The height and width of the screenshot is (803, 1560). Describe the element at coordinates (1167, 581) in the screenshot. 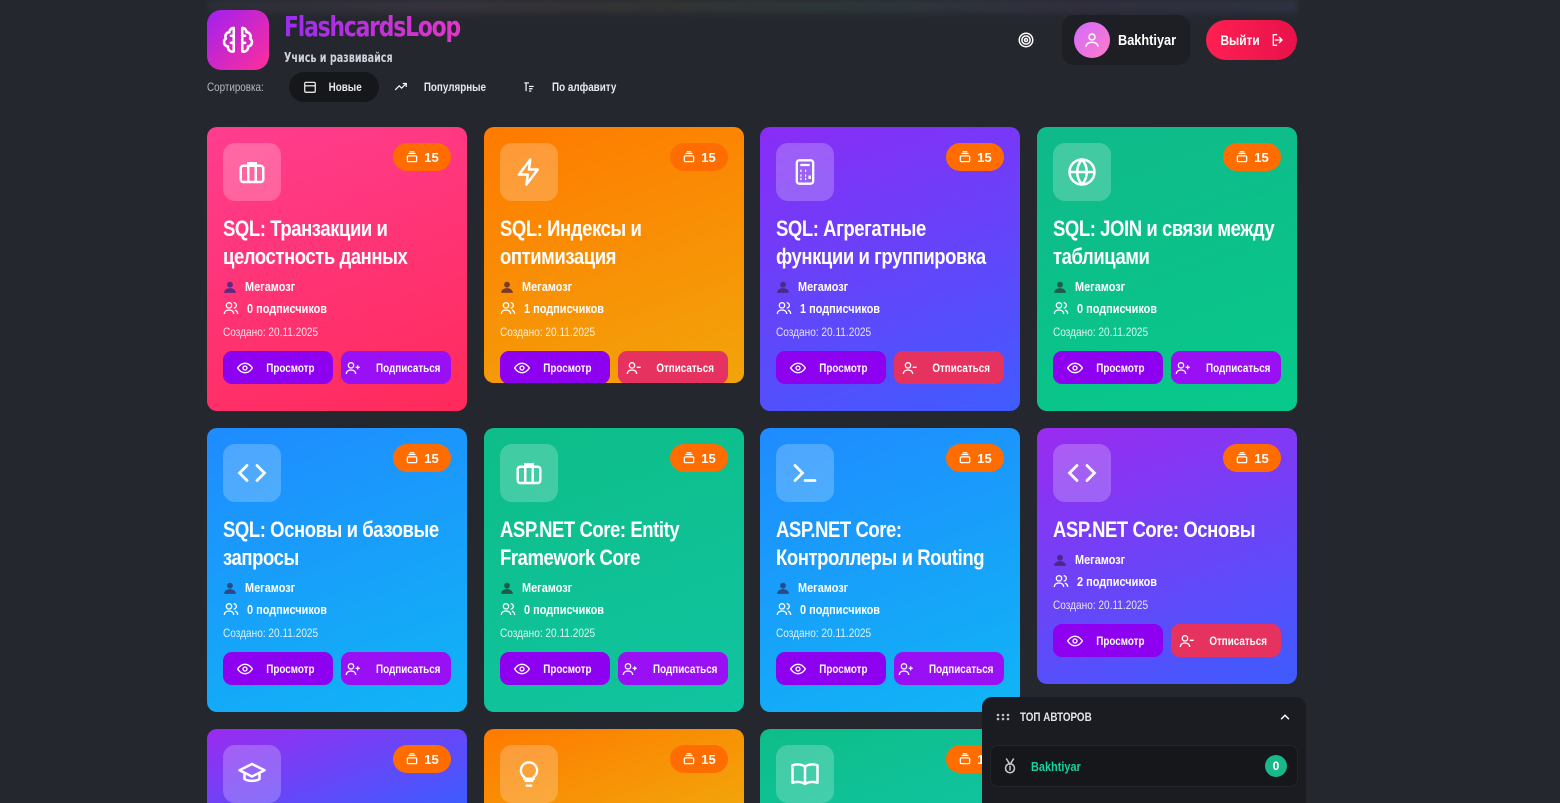

I see `card-subscribers: 2 подписчиков` at that location.